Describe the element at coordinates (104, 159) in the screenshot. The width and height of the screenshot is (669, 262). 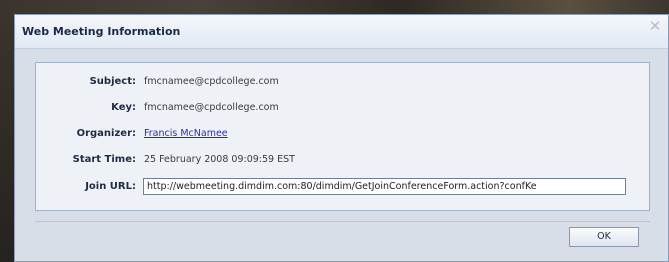
I see `start-time-label: Start Time:` at that location.